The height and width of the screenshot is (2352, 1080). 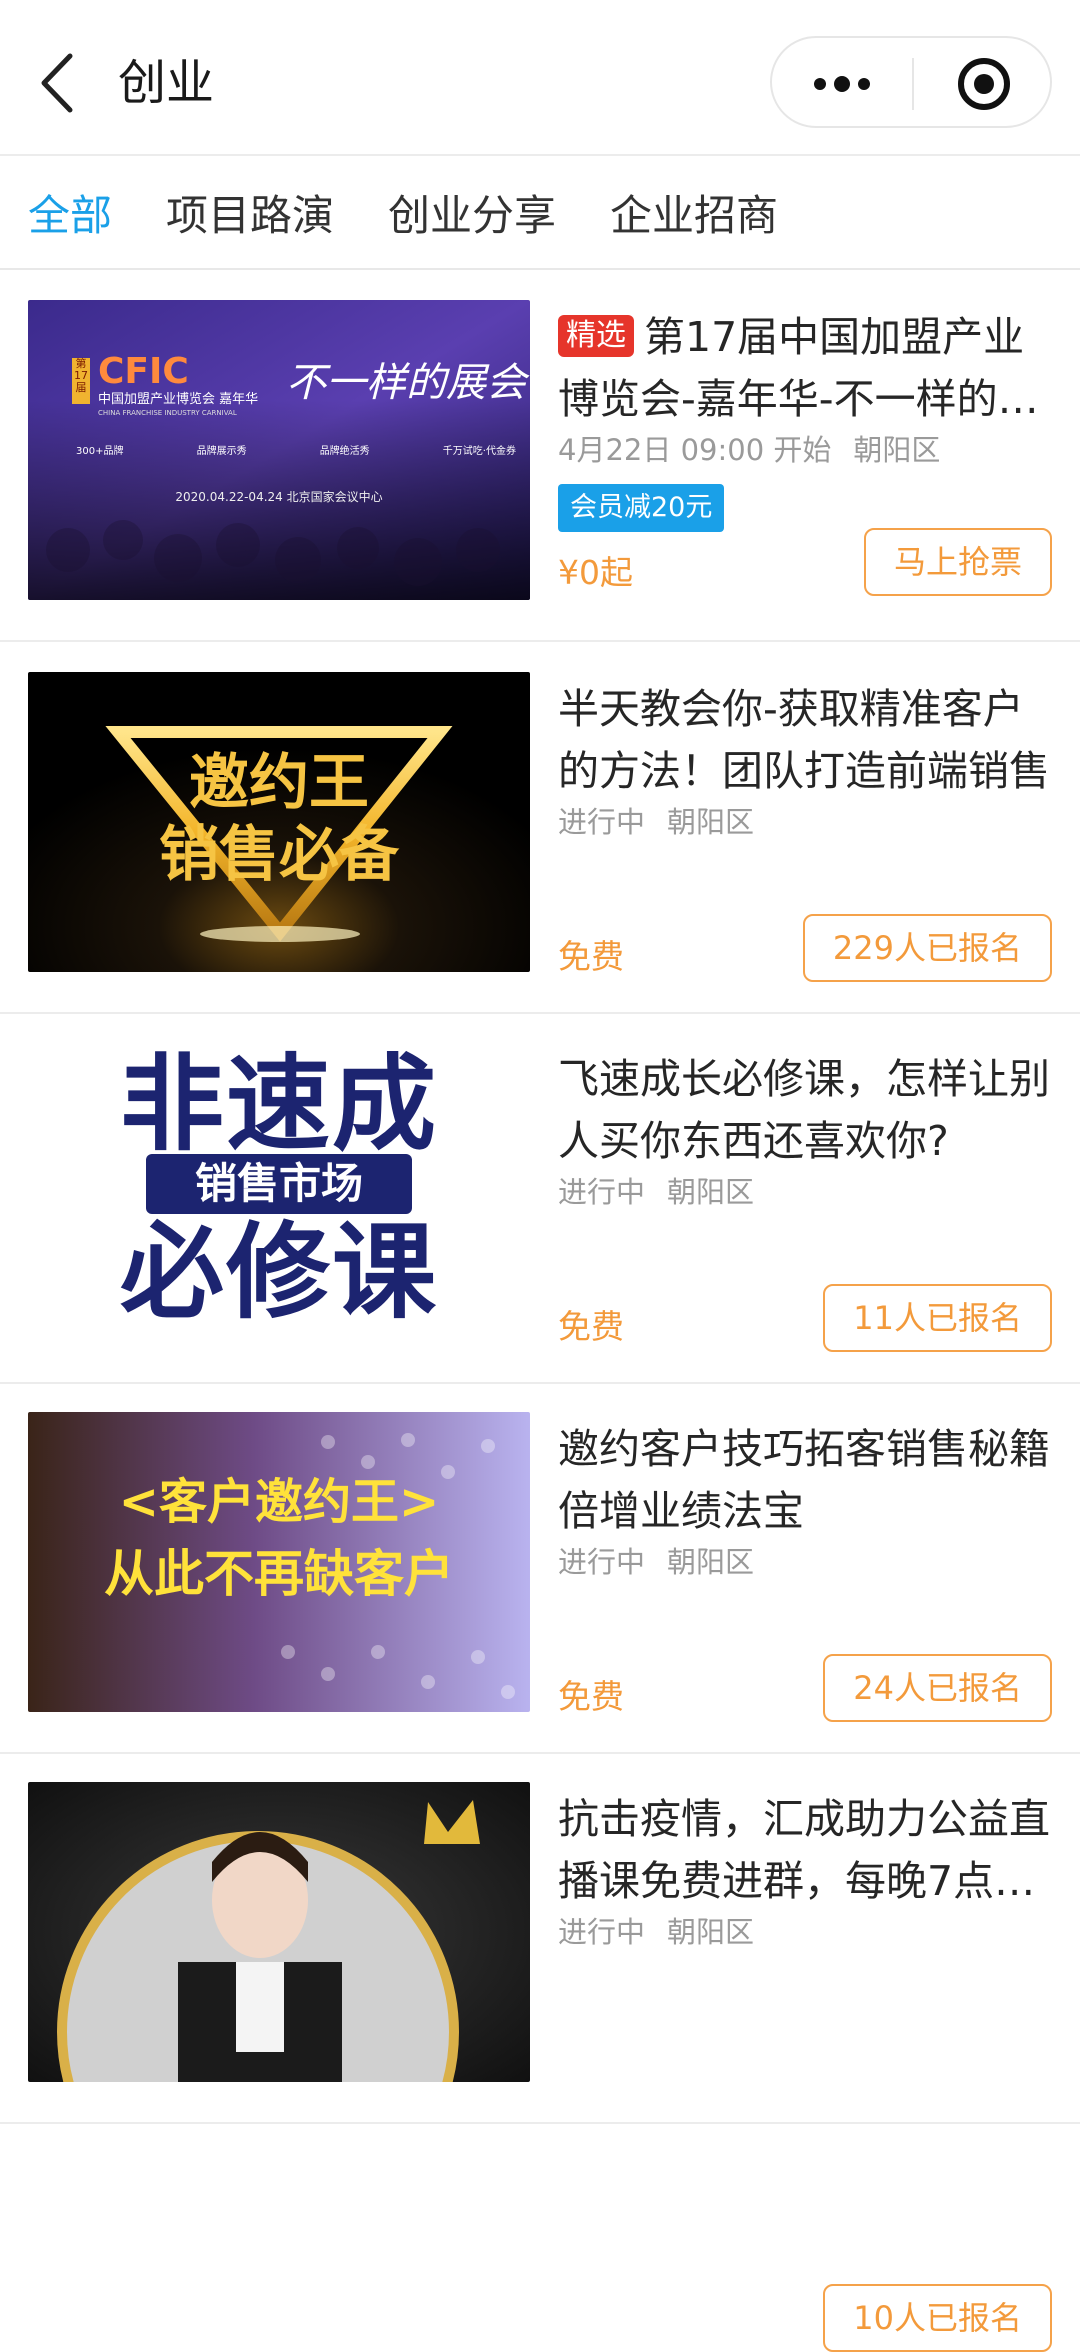 What do you see at coordinates (279, 1184) in the screenshot?
I see `thumb-middle-text: 销售市场` at bounding box center [279, 1184].